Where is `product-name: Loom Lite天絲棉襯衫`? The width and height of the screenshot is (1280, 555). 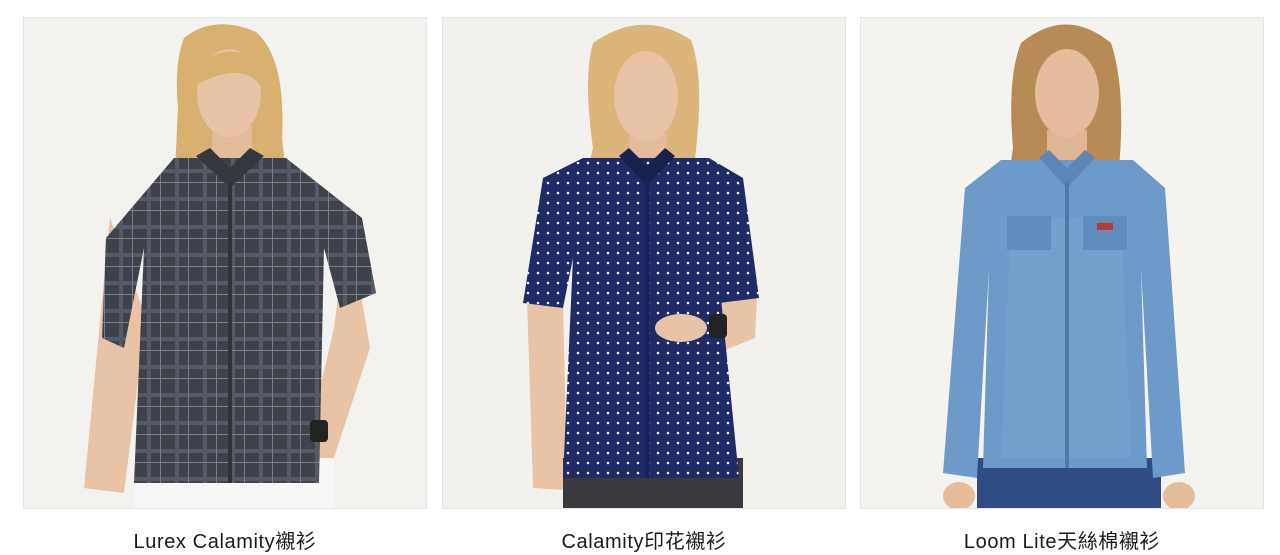 product-name: Loom Lite天絲棉襯衫 is located at coordinates (1062, 542).